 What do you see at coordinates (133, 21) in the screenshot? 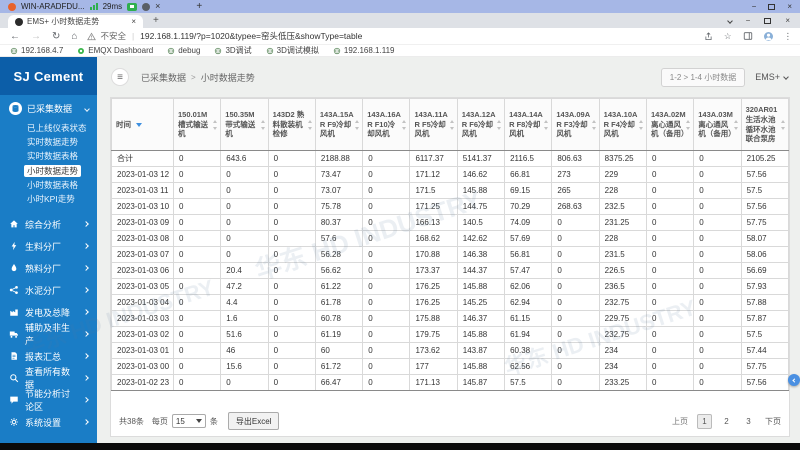
I see `tab-close-icon: ×` at bounding box center [133, 21].